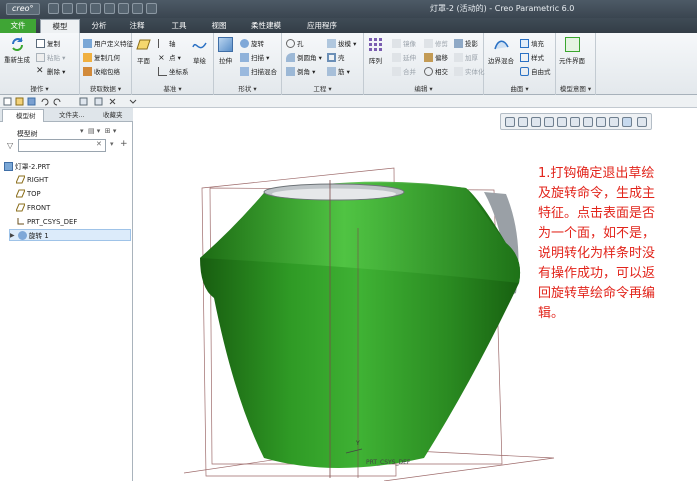 This screenshot has width=697, height=481. What do you see at coordinates (300, 71) in the screenshot?
I see `chamfer-button: 倒角 ▾` at bounding box center [300, 71].